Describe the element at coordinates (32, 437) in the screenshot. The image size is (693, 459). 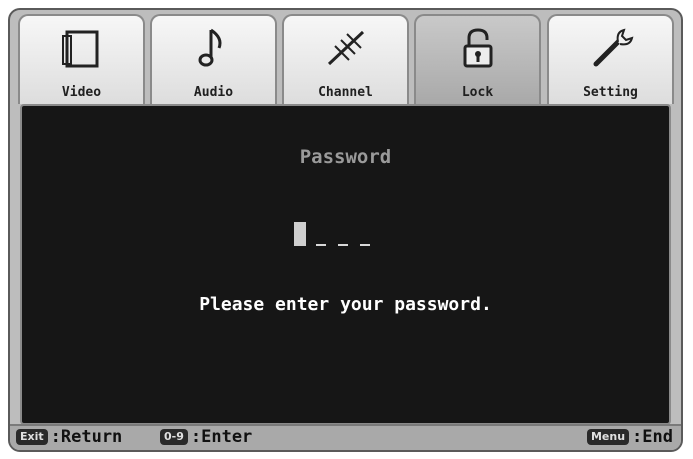
I see `exit-key-icon: Exit` at that location.